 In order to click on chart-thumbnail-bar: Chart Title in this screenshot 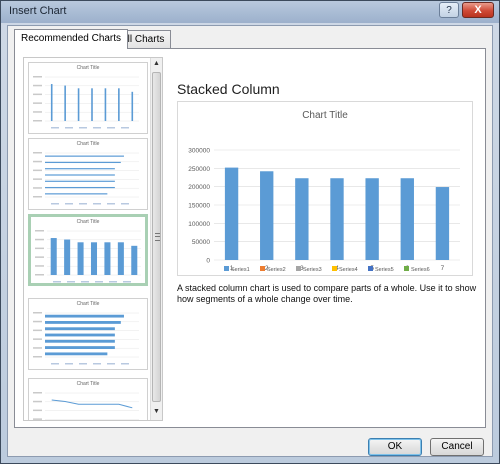, I will do `click(88, 334)`.